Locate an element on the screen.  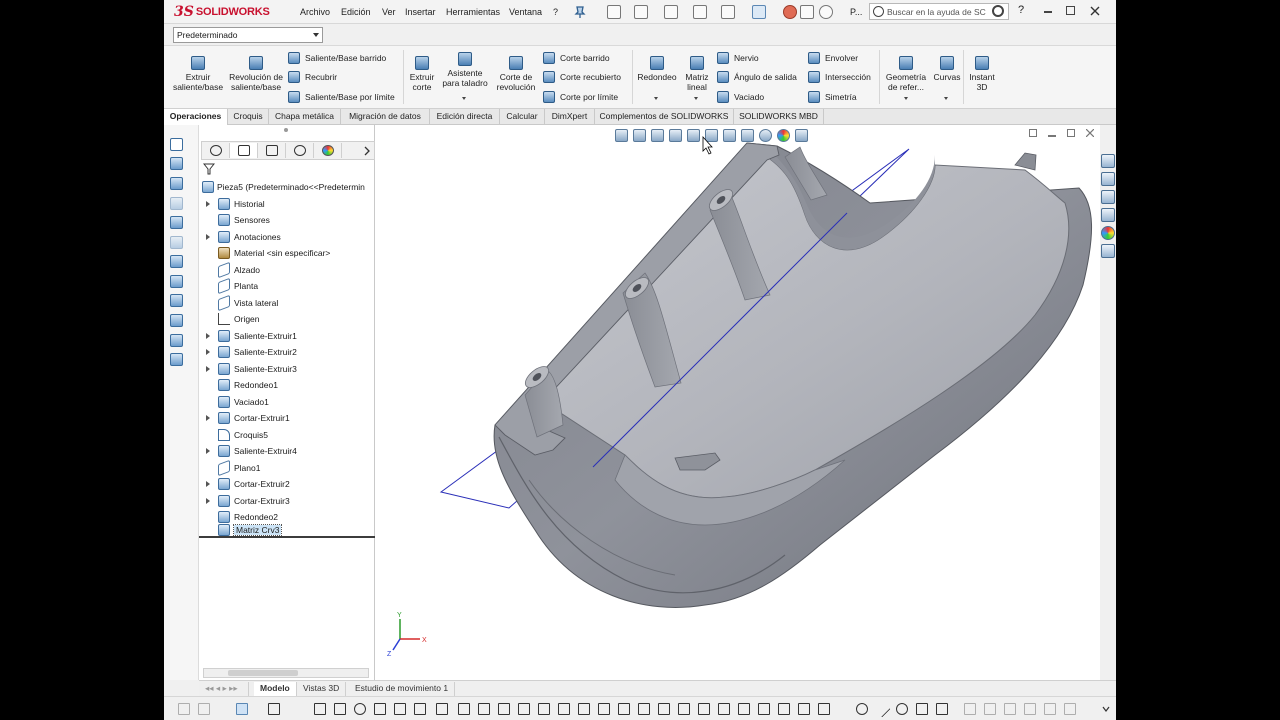
tree-item-saliente-extruir3: Saliente-Extruir3 is located at coordinates (287, 369).